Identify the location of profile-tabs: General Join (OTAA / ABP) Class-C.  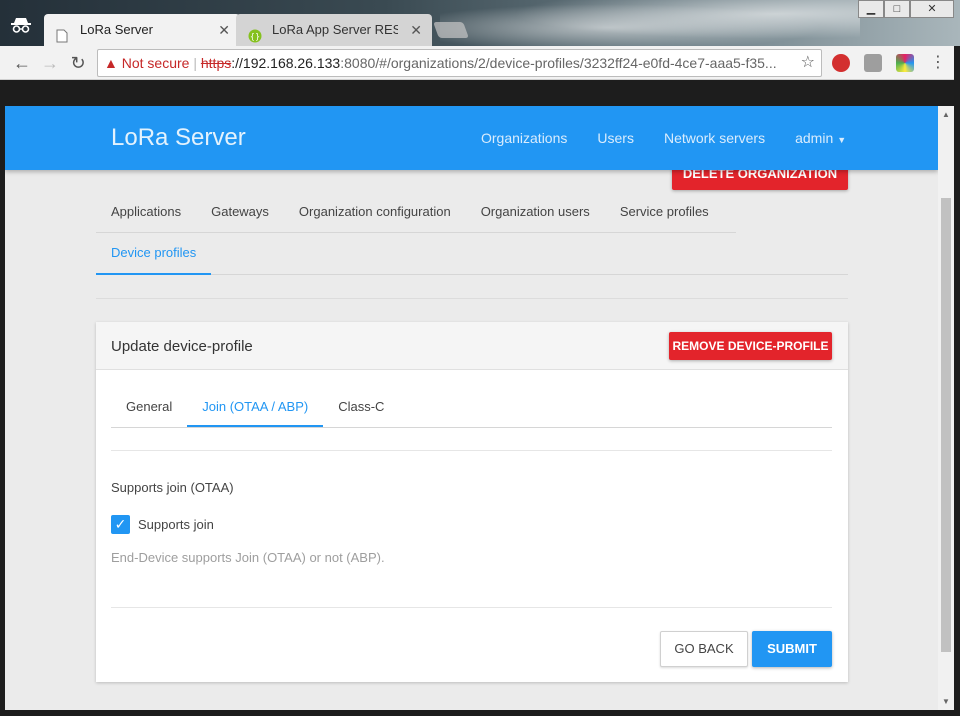
(471, 408).